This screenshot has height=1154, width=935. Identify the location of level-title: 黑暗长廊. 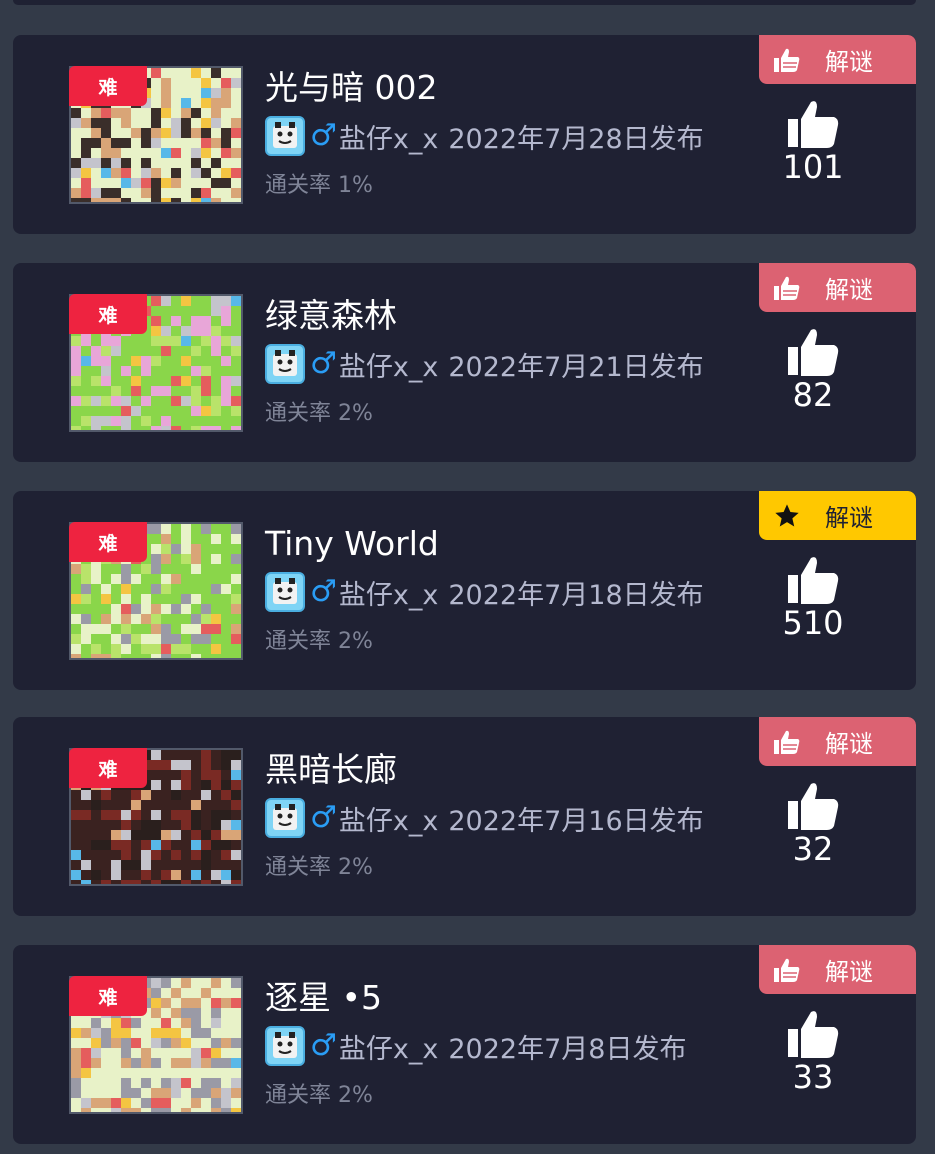
(331, 770).